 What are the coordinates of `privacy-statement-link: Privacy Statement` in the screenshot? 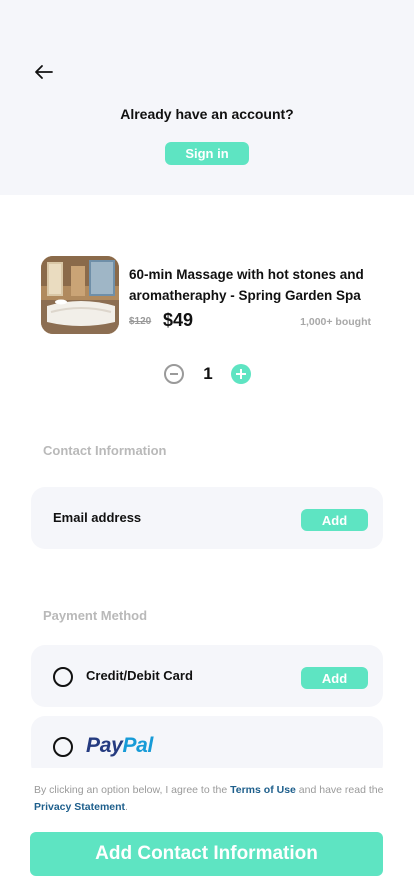 It's located at (79, 807).